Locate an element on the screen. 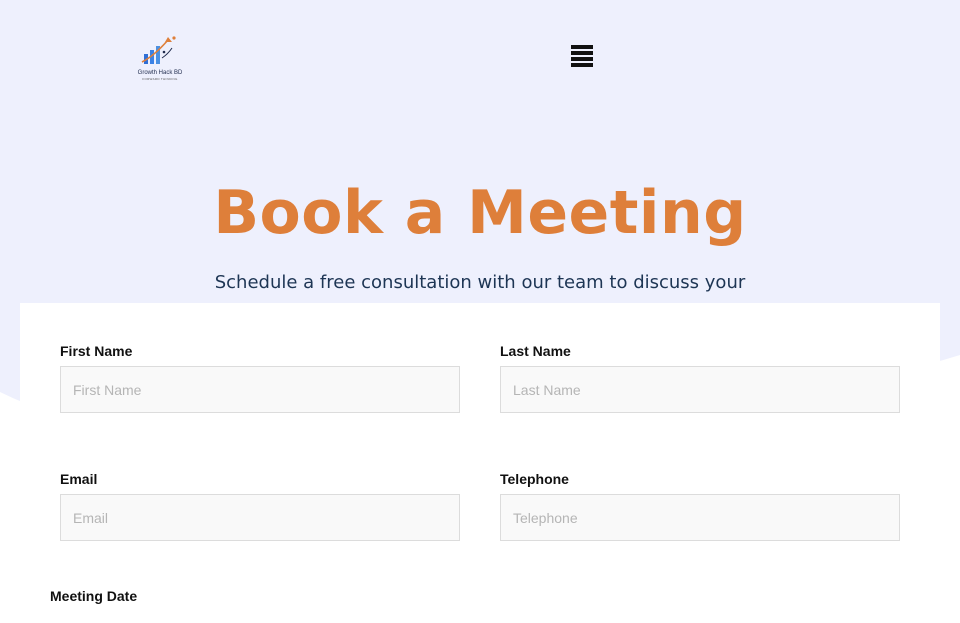  logo-tagline: FORWARD THINKING is located at coordinates (160, 79).